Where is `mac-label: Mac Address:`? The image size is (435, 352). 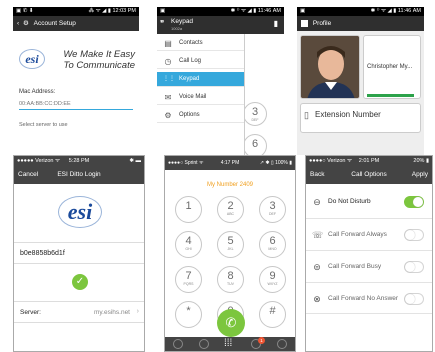
mac-label: Mac Address: is located at coordinates (37, 92).